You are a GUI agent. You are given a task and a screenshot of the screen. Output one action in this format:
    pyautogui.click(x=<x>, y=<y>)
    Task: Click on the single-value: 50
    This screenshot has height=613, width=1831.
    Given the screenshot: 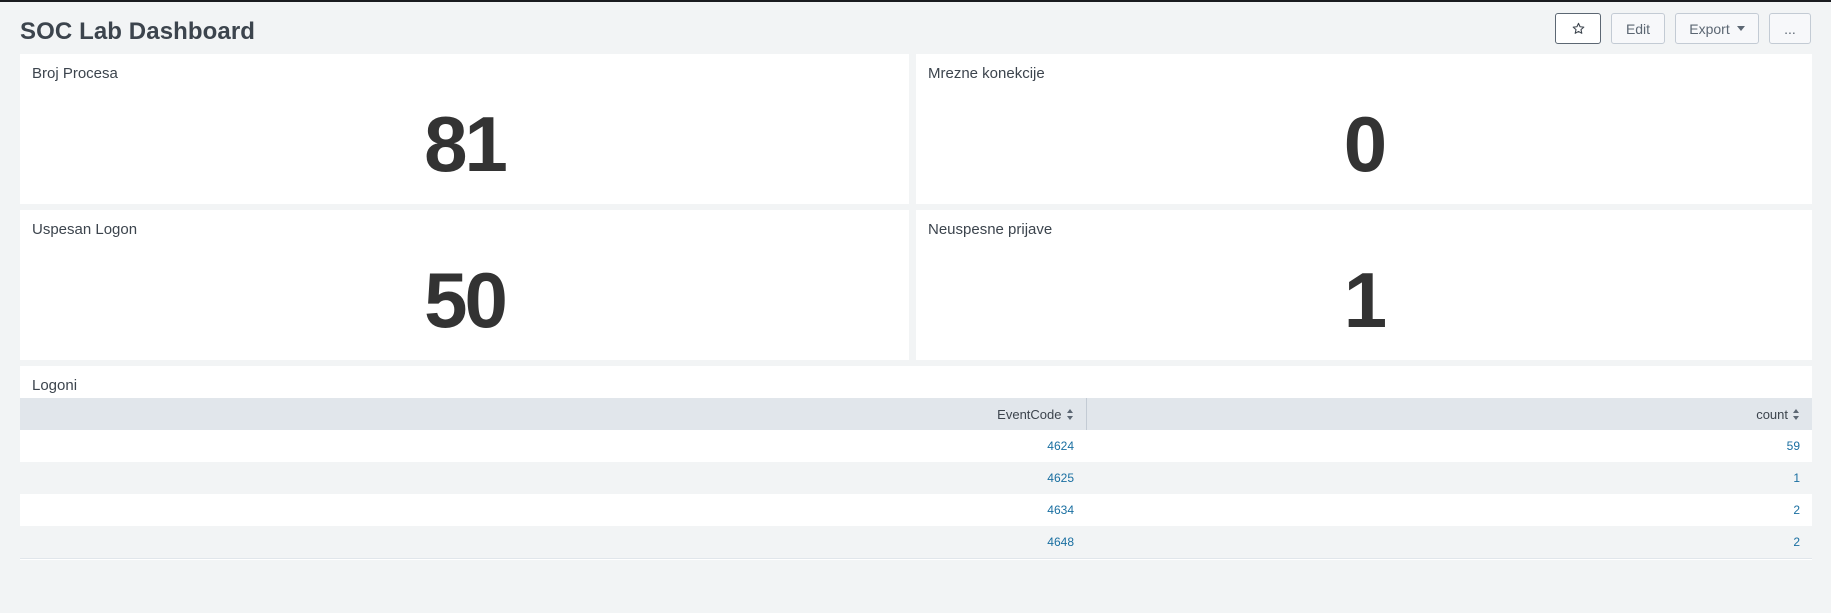 What is the action you would take?
    pyautogui.click(x=464, y=300)
    